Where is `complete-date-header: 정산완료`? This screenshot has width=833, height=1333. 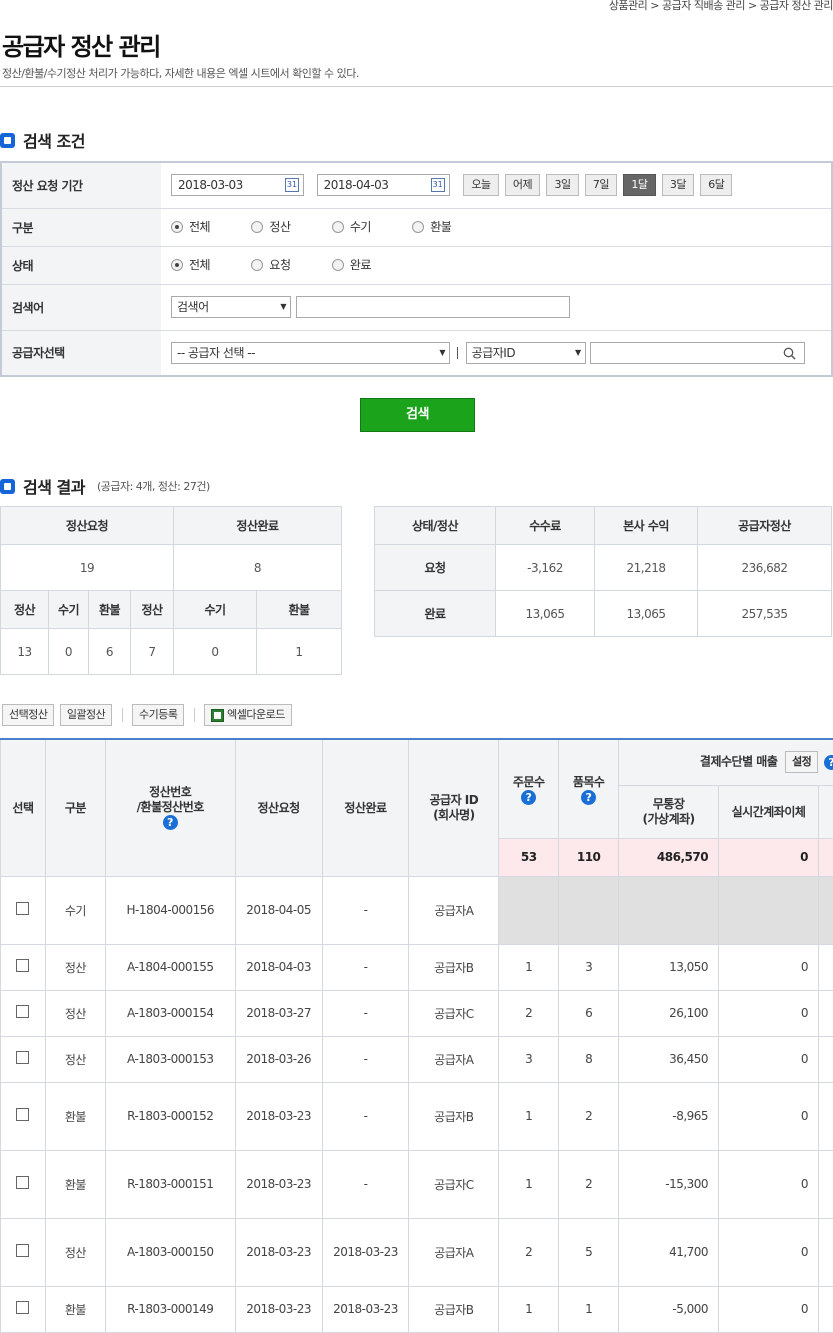 complete-date-header: 정산완료 is located at coordinates (365, 807).